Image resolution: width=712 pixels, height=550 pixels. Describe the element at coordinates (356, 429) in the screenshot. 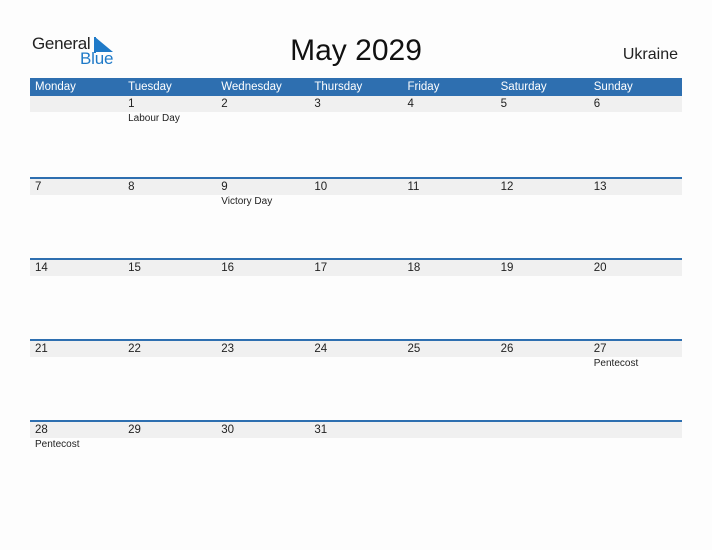

I see `date-strip: 28 29 30 31` at that location.